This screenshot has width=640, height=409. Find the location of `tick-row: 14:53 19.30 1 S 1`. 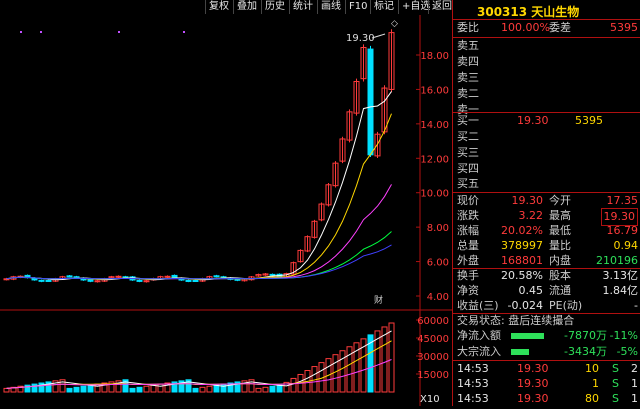

tick-row: 14:53 19.30 1 S 1 is located at coordinates (546, 384).